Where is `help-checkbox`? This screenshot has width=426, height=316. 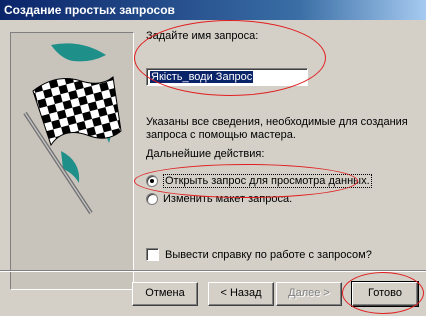
help-checkbox is located at coordinates (152, 254).